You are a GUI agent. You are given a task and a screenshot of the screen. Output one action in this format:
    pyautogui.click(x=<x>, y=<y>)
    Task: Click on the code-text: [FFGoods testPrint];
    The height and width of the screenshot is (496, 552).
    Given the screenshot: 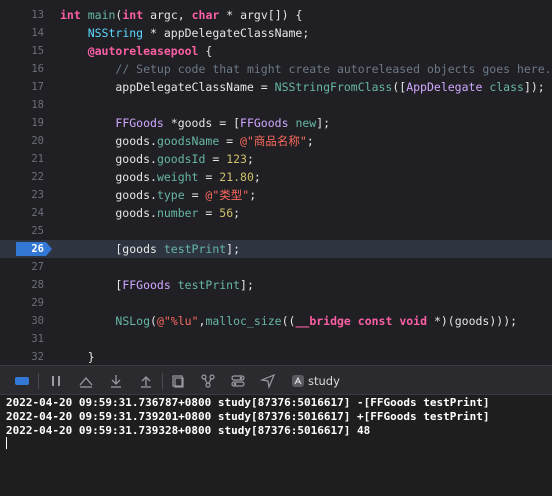 What is the action you would take?
    pyautogui.click(x=157, y=285)
    